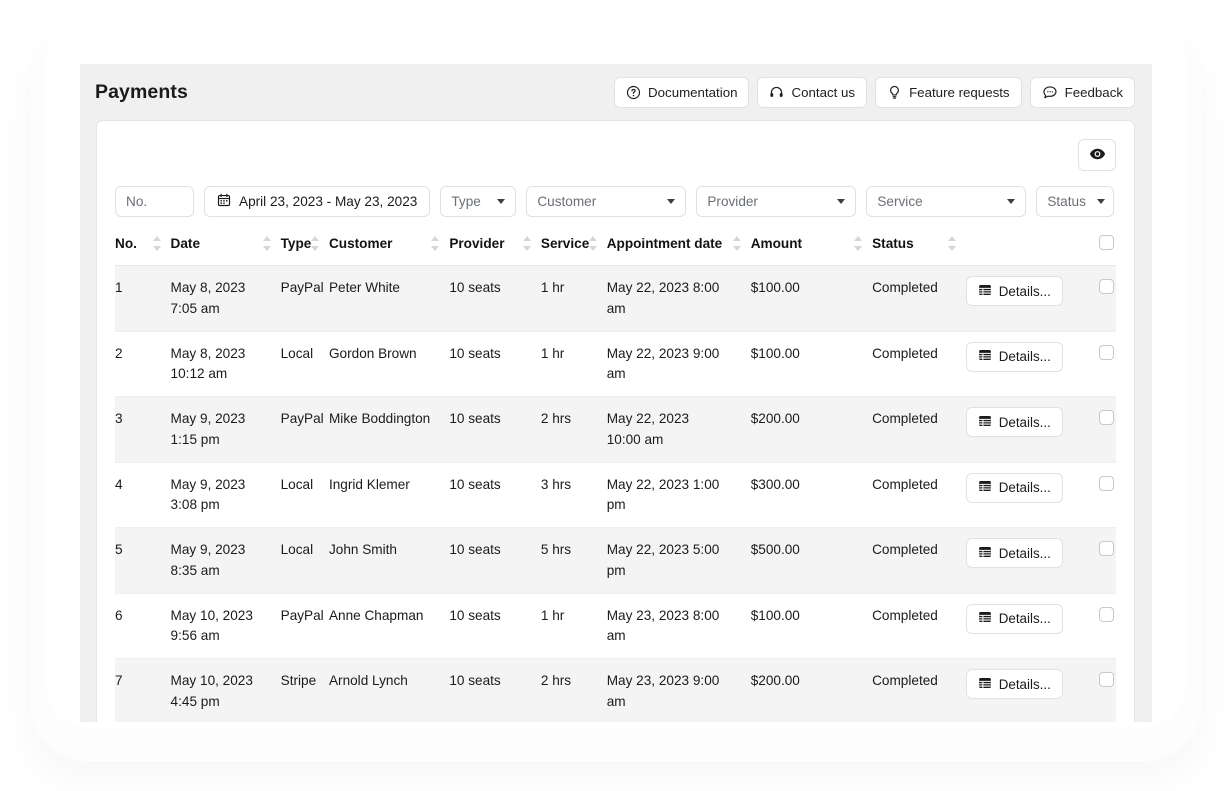 This screenshot has width=1232, height=791. Describe the element at coordinates (812, 92) in the screenshot. I see `contact-us-button: Contact us` at that location.